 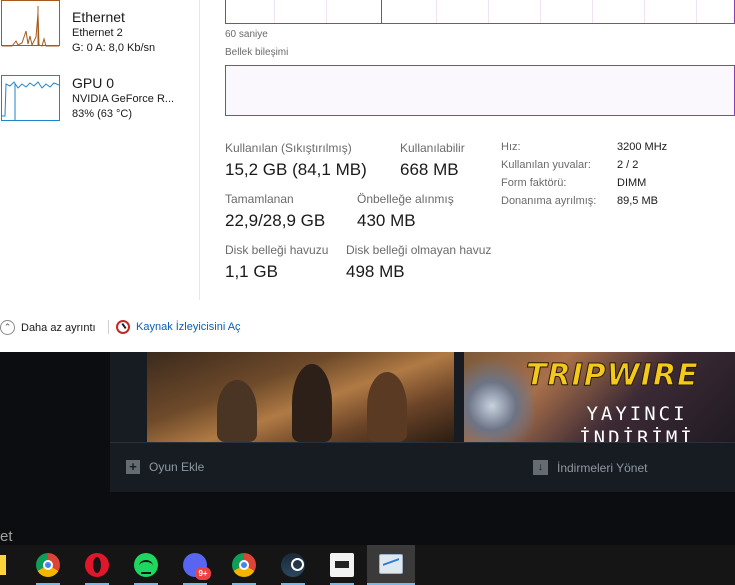 I want to click on manage-downloads-button: ↓ İndirmeleri Yönet, so click(x=590, y=467).